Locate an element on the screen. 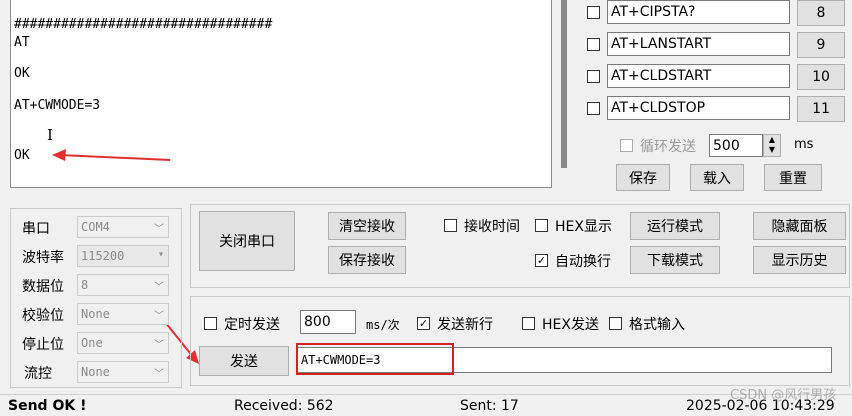  watermark: CSDN @风行男孩 is located at coordinates (783, 395).